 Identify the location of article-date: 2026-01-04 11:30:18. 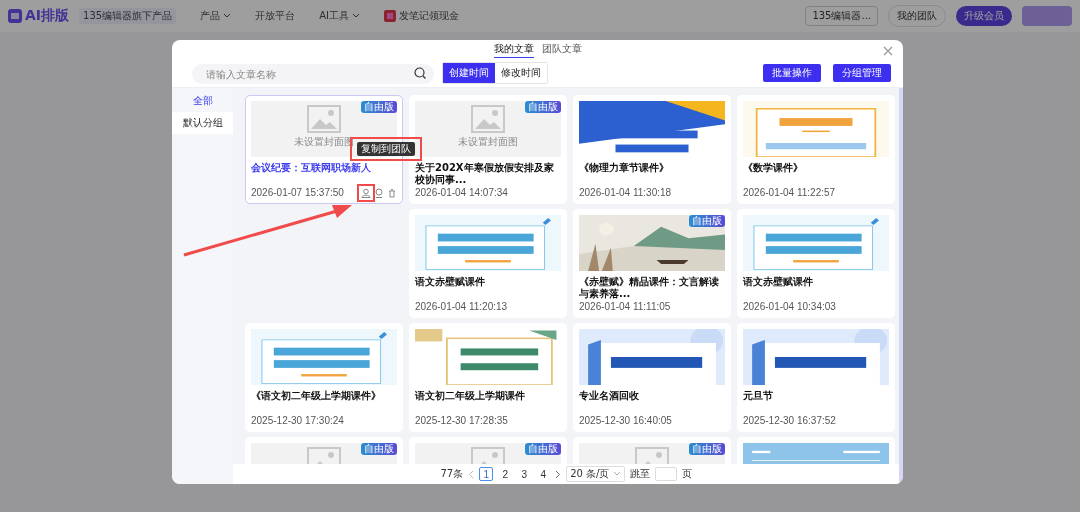
(626, 192).